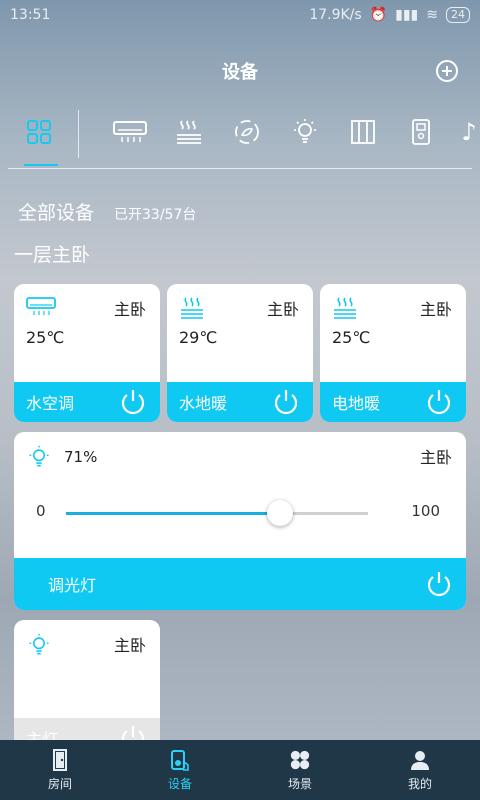 This screenshot has width=480, height=800. I want to click on device-label: 水地暖, so click(203, 403).